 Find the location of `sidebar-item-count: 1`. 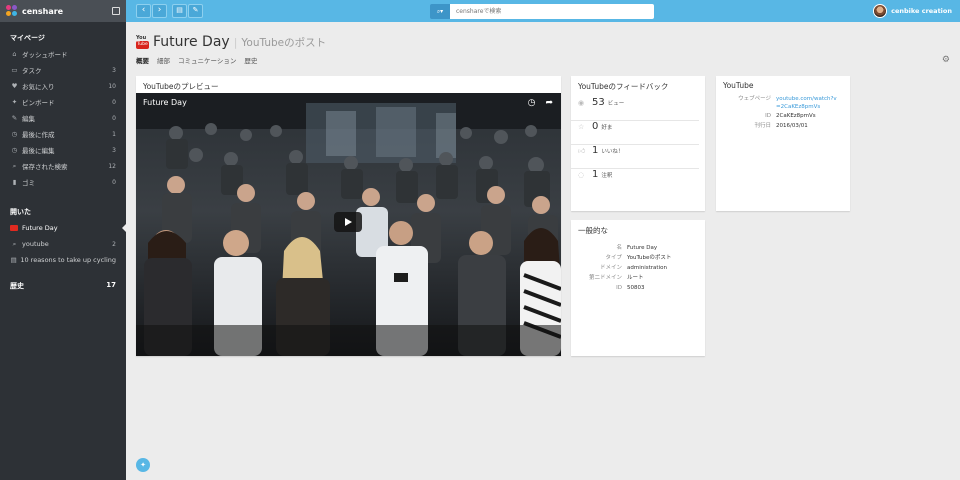

sidebar-item-count: 1 is located at coordinates (114, 134).